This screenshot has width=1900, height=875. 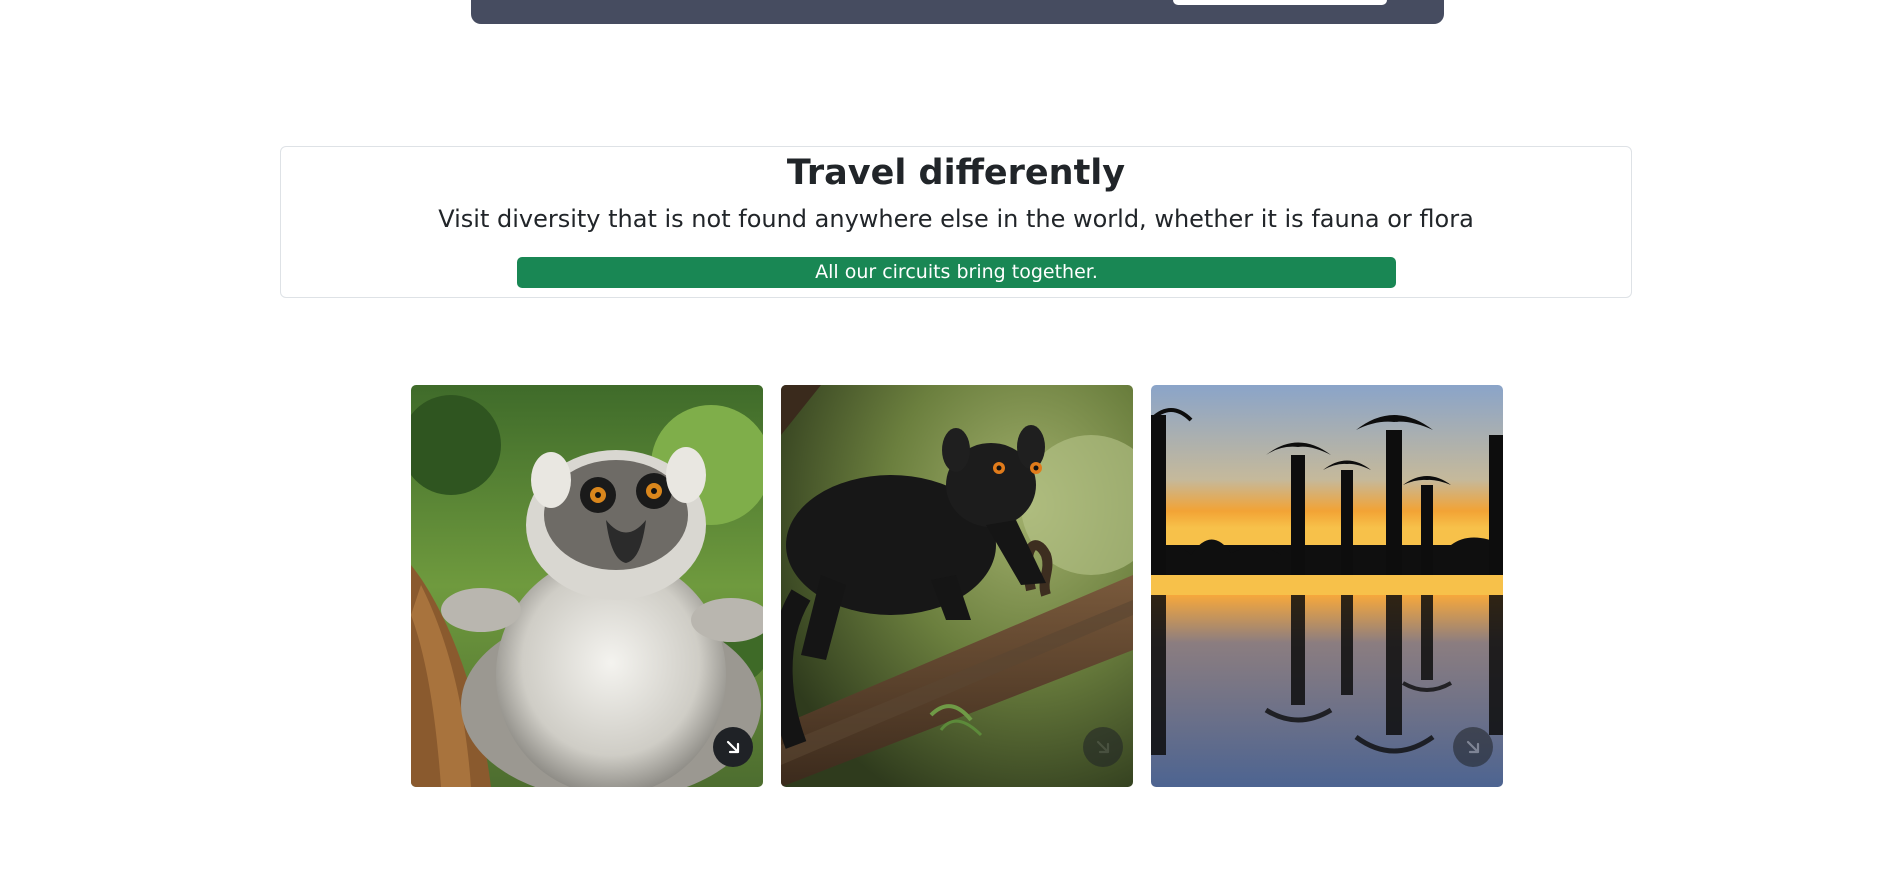 I want to click on black-lemur-image, so click(x=957, y=586).